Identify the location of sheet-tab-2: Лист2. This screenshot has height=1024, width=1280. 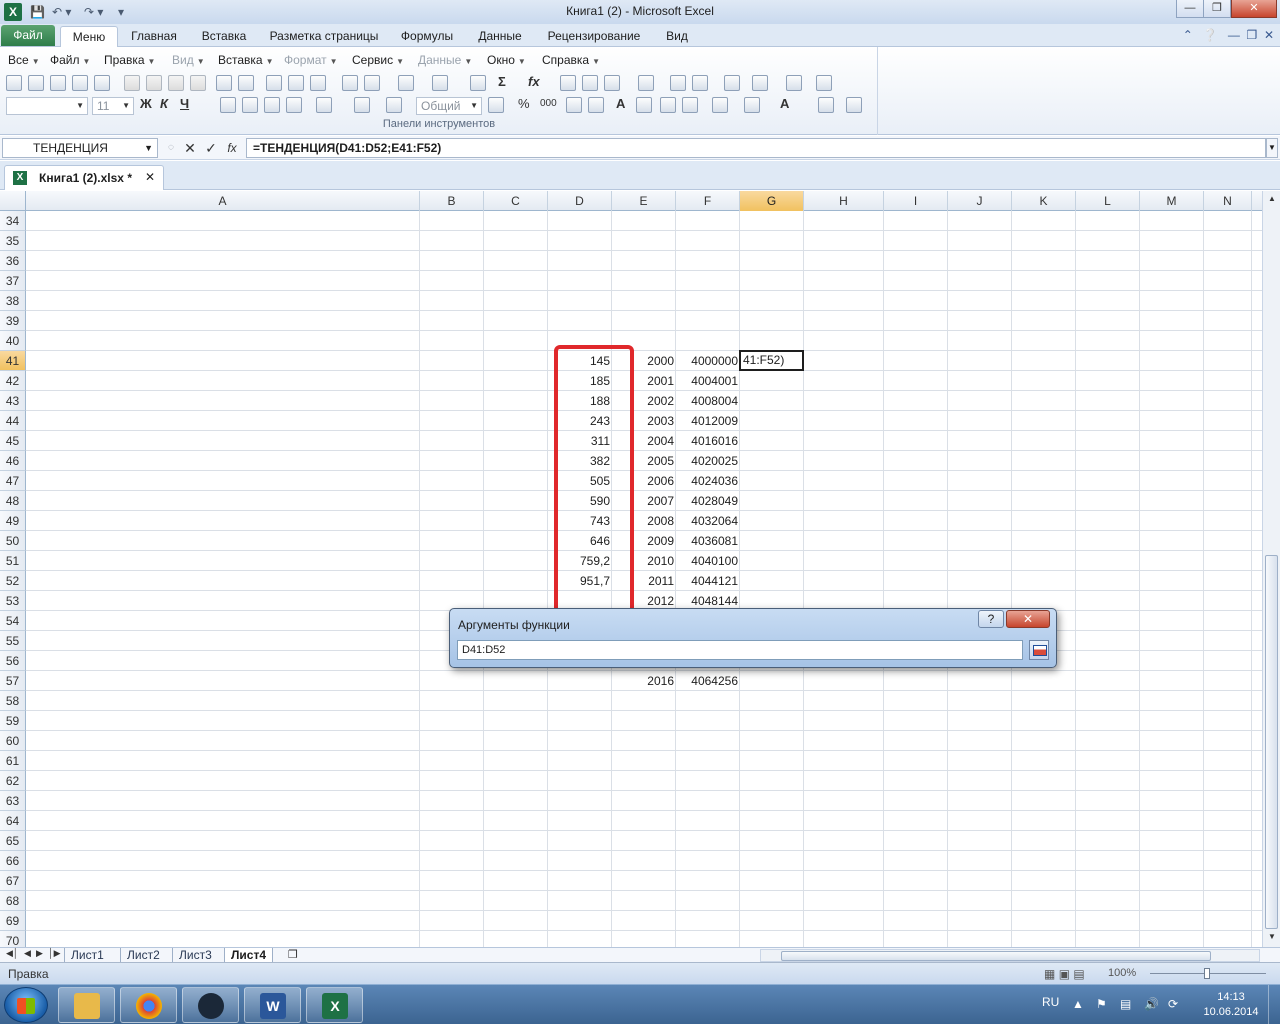
(143, 955).